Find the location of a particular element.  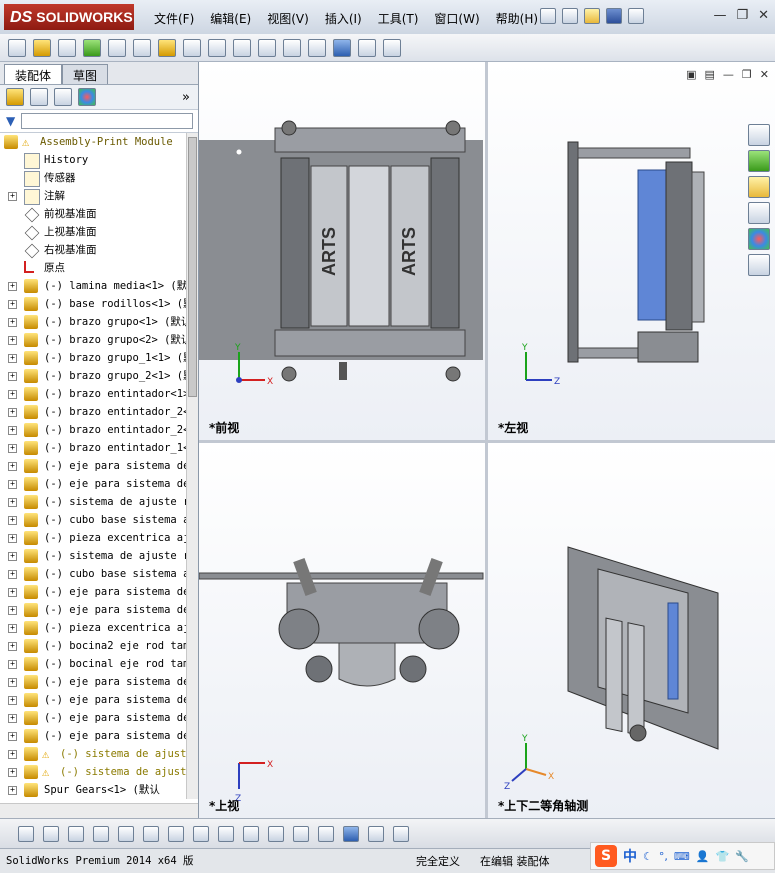

tree-item: + (-) base rodillos<1> (默 is located at coordinates (99, 304).